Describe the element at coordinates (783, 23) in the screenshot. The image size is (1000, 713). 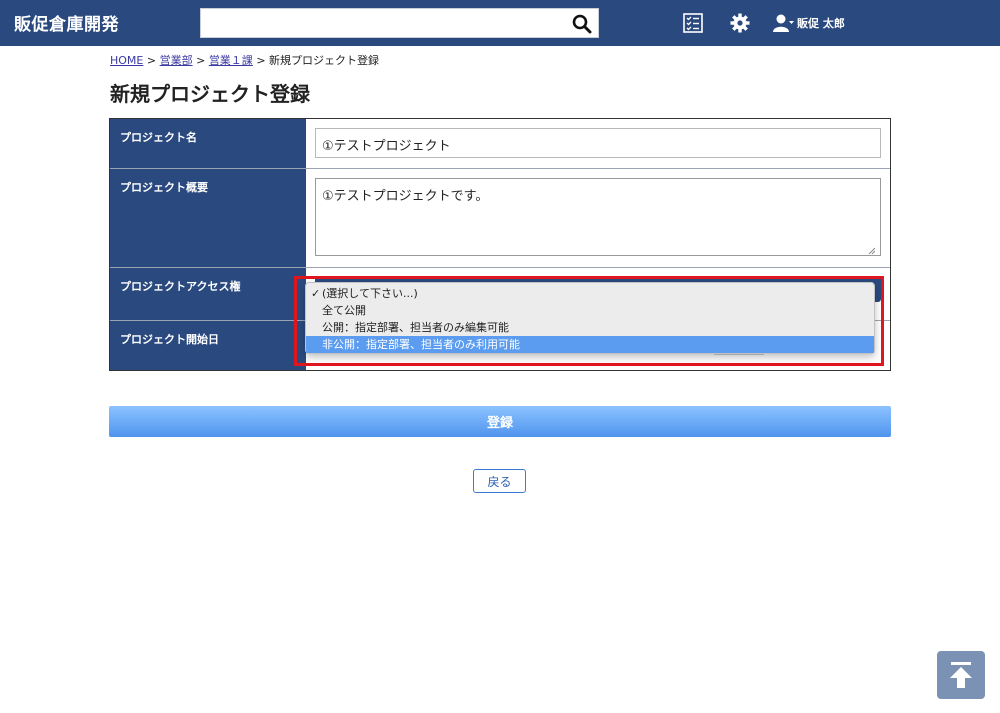
I see `user-icon` at that location.